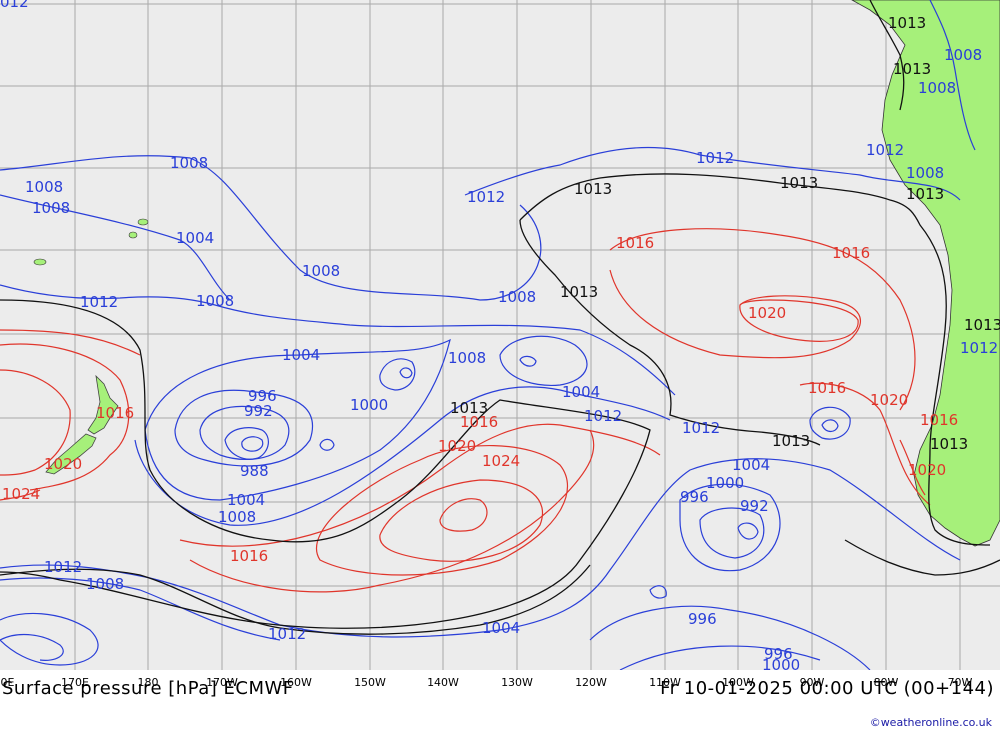 The width and height of the screenshot is (1000, 733). What do you see at coordinates (443, 682) in the screenshot?
I see `lon-label: 140W` at bounding box center [443, 682].